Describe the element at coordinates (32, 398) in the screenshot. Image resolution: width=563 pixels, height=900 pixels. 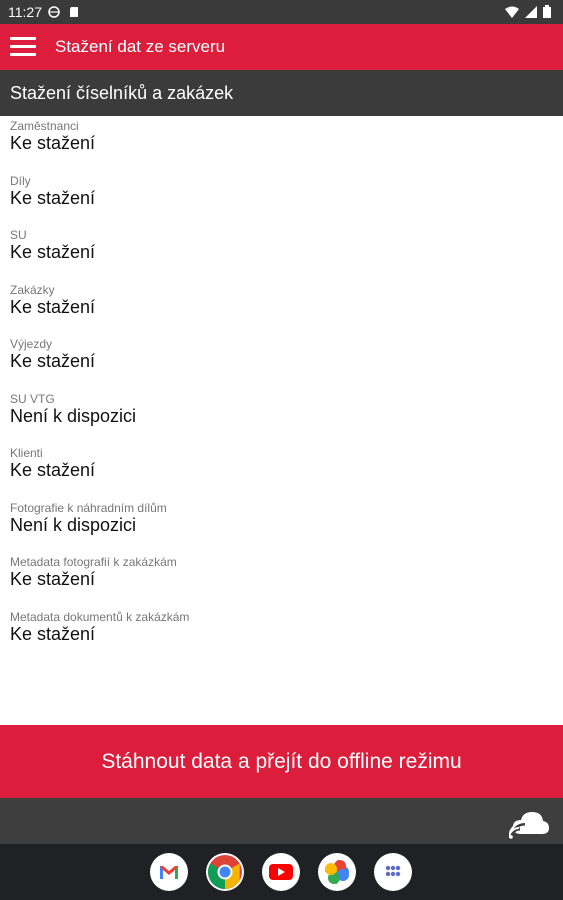
I see `item-caption: SU VTG` at that location.